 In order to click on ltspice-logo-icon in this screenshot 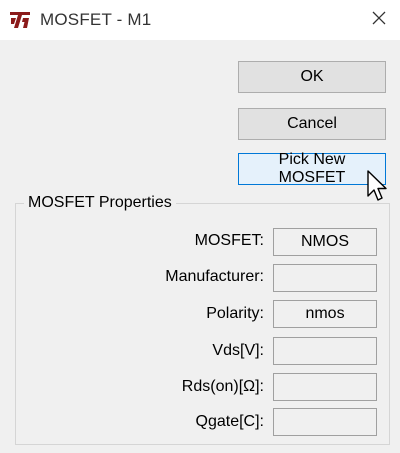, I will do `click(20, 20)`.